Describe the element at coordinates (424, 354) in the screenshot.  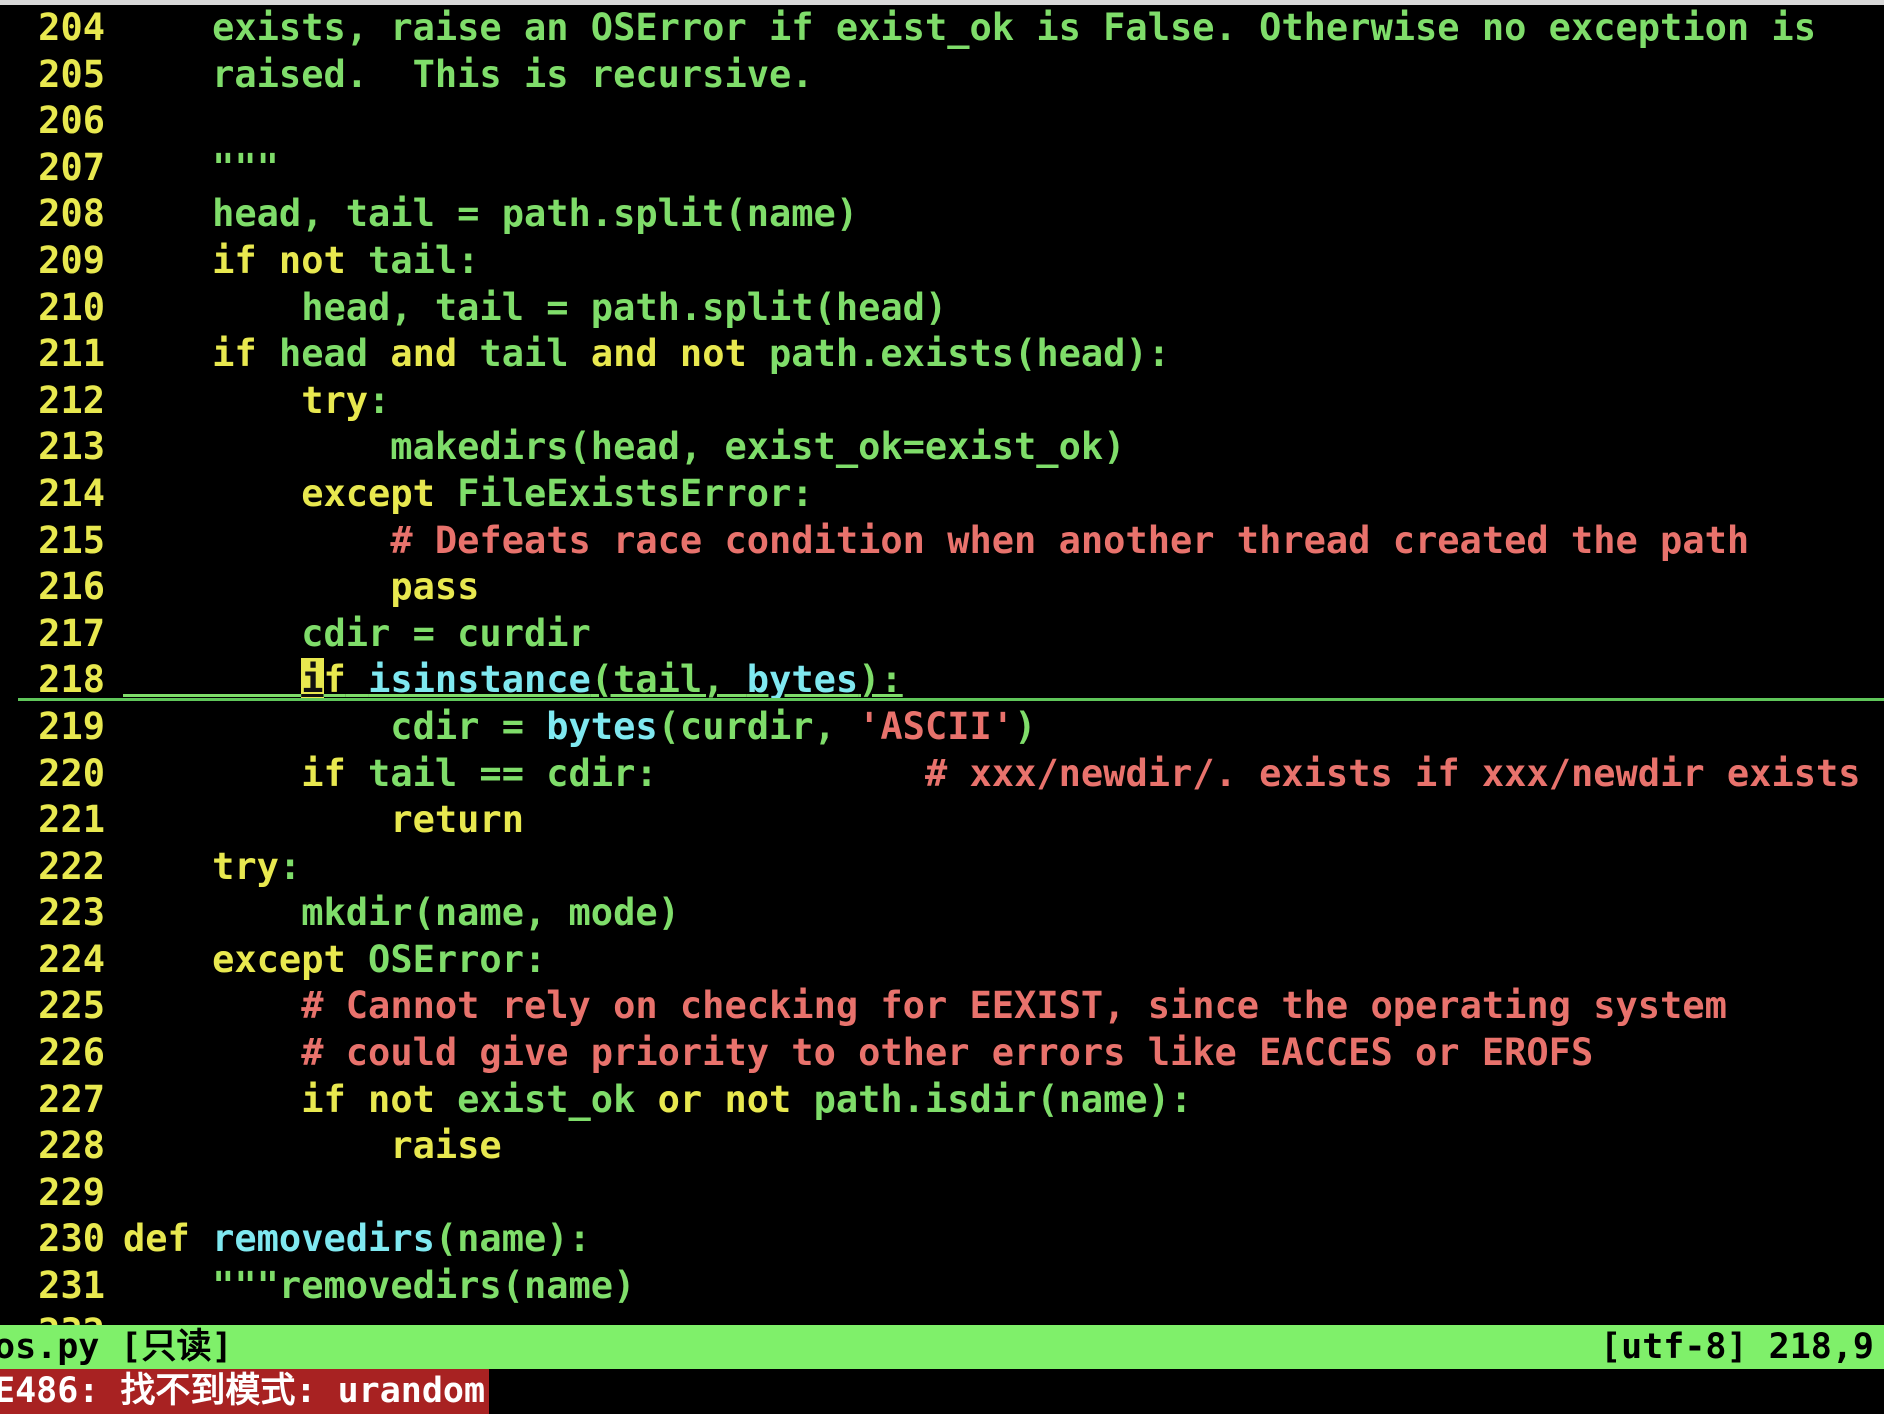
I see `code-token: and` at that location.